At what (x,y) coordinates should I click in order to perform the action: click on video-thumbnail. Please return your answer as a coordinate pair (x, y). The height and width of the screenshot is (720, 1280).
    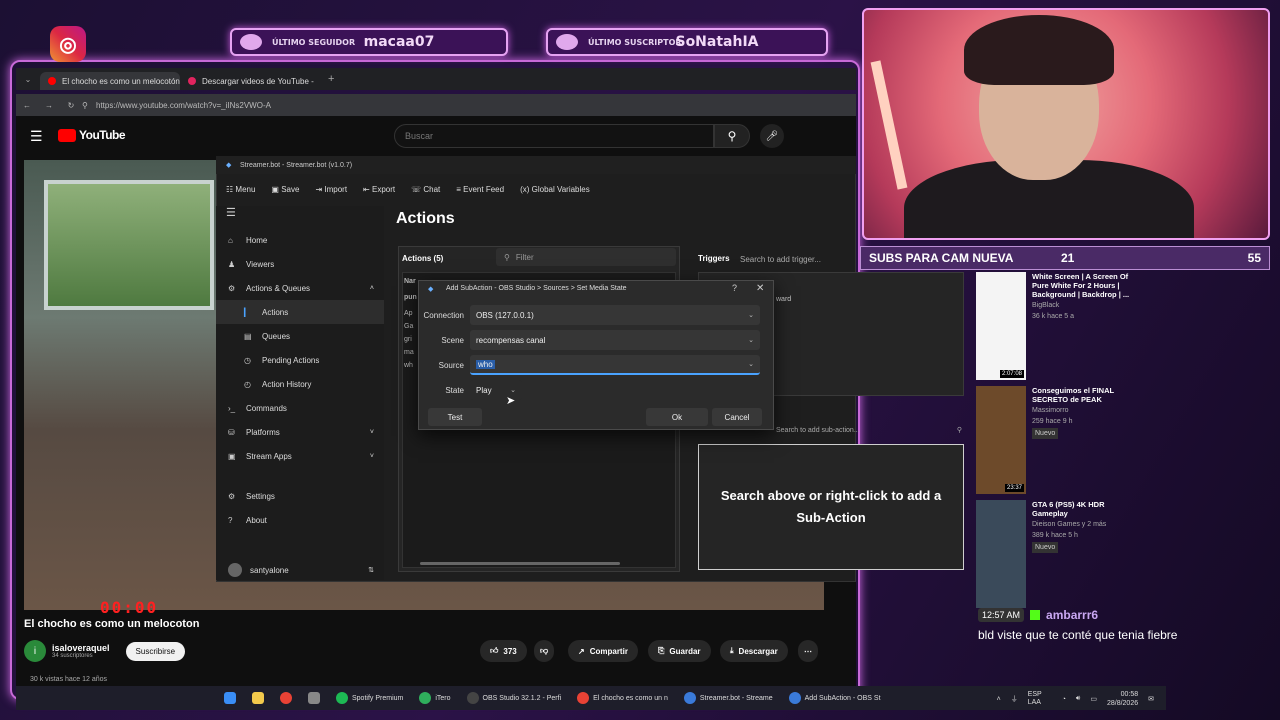
    Looking at the image, I should click on (1001, 554).